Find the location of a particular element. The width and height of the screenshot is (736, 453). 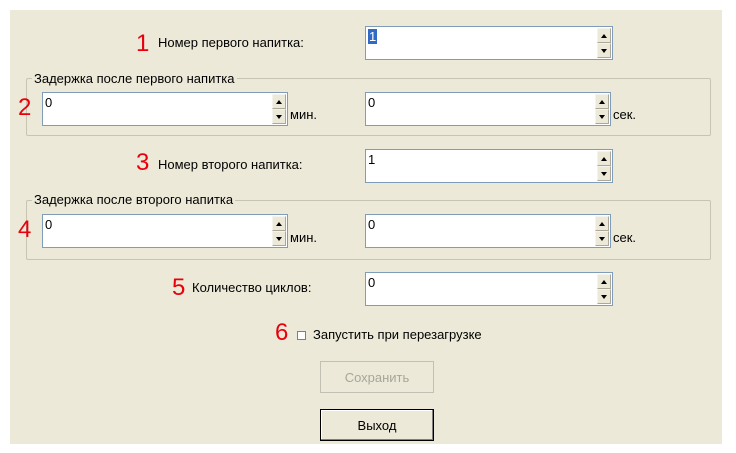

cycles-up-button is located at coordinates (604, 281).